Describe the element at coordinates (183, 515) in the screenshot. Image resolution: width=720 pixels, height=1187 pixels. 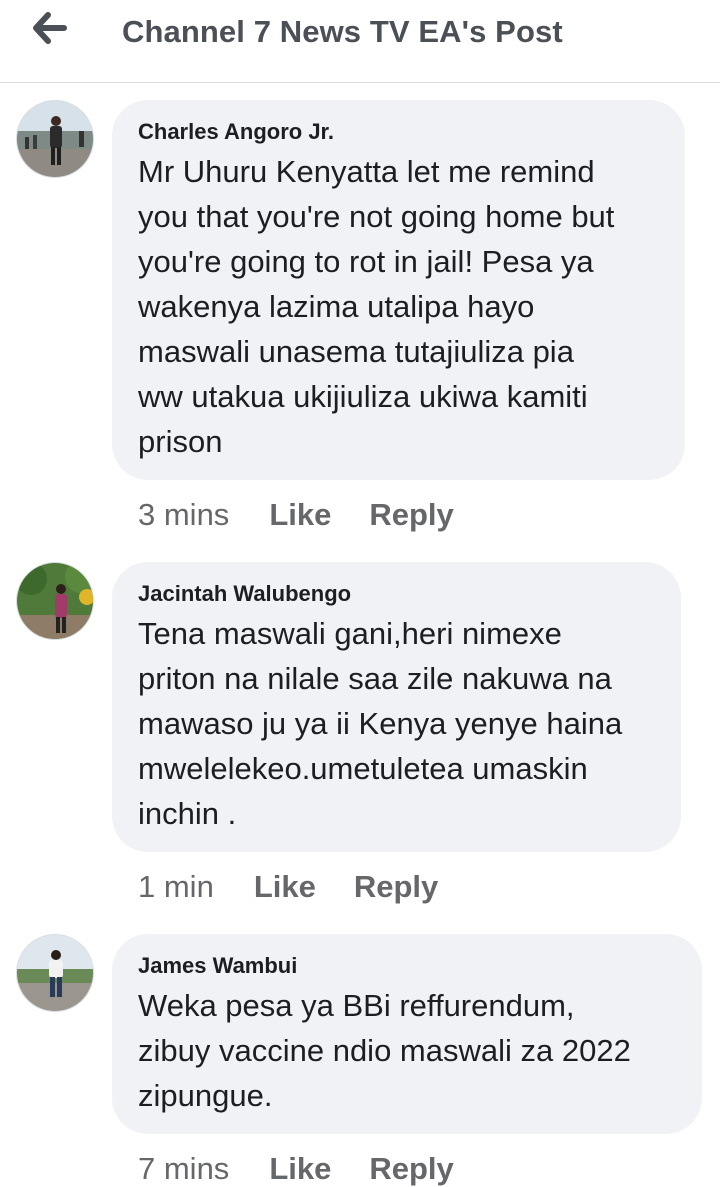
I see `comment-timestamp: 3 mins` at that location.